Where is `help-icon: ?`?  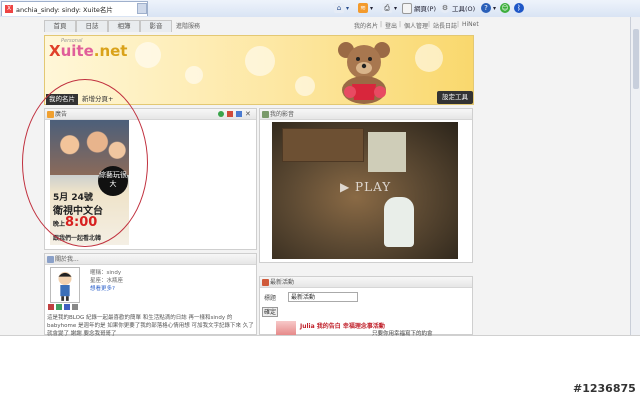
help-icon: ? is located at coordinates (486, 8).